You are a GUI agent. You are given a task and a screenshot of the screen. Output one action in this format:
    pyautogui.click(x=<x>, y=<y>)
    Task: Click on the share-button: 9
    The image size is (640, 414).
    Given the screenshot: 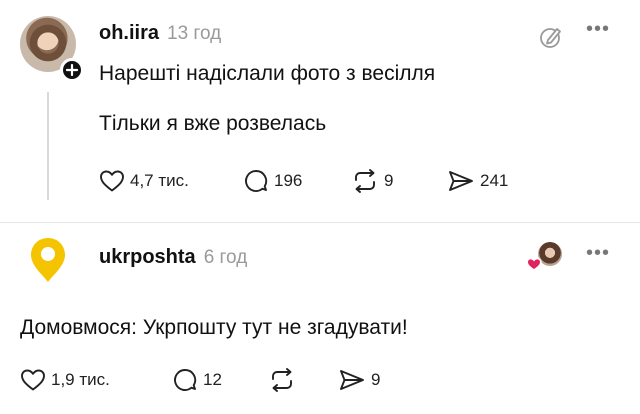 What is the action you would take?
    pyautogui.click(x=359, y=380)
    